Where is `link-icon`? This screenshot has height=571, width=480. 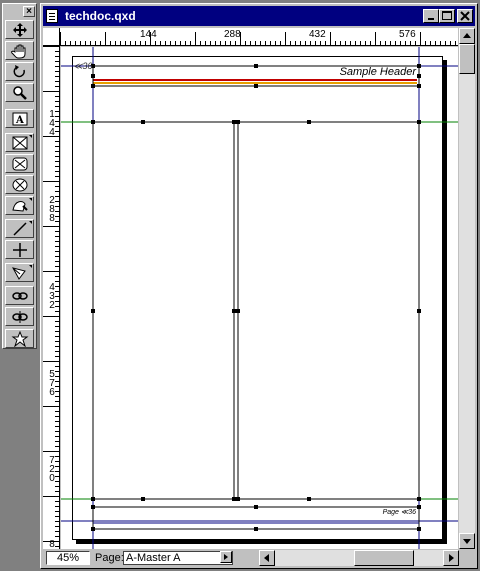 link-icon is located at coordinates (20, 296).